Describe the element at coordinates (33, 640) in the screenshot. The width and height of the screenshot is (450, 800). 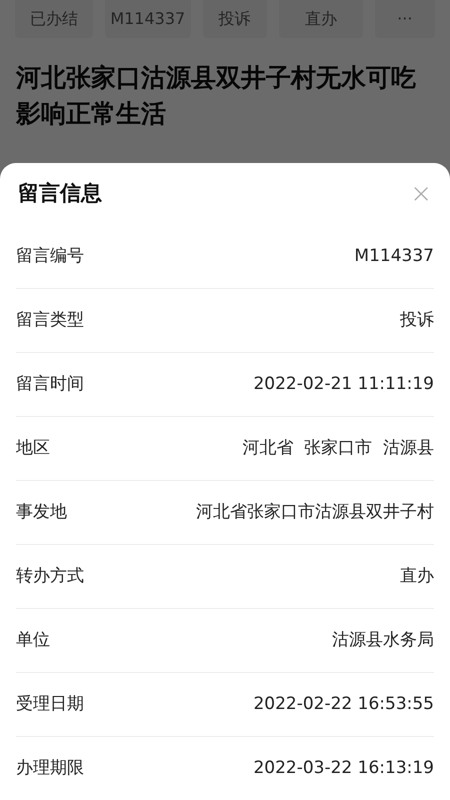
I see `field-label: 单位` at that location.